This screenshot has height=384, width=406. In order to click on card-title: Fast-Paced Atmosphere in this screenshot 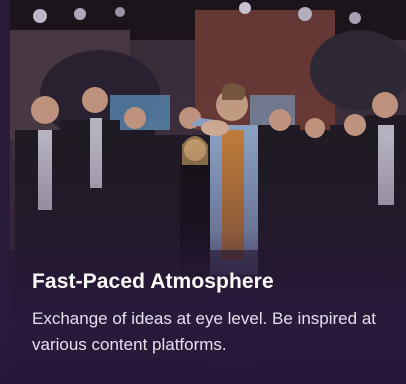, I will do `click(153, 281)`.